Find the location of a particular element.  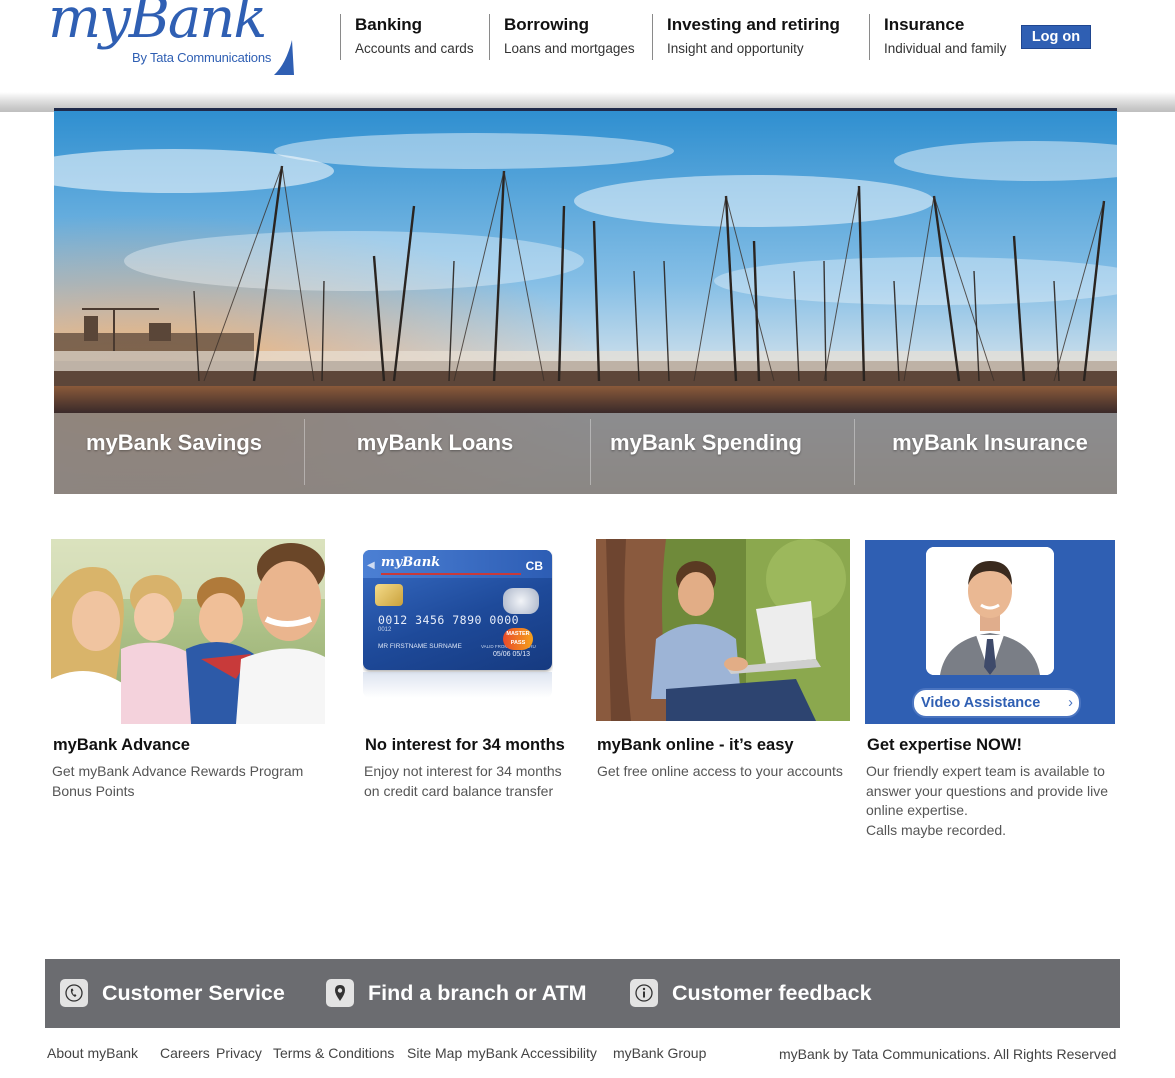

nav-banking-title: Banking is located at coordinates (389, 24).